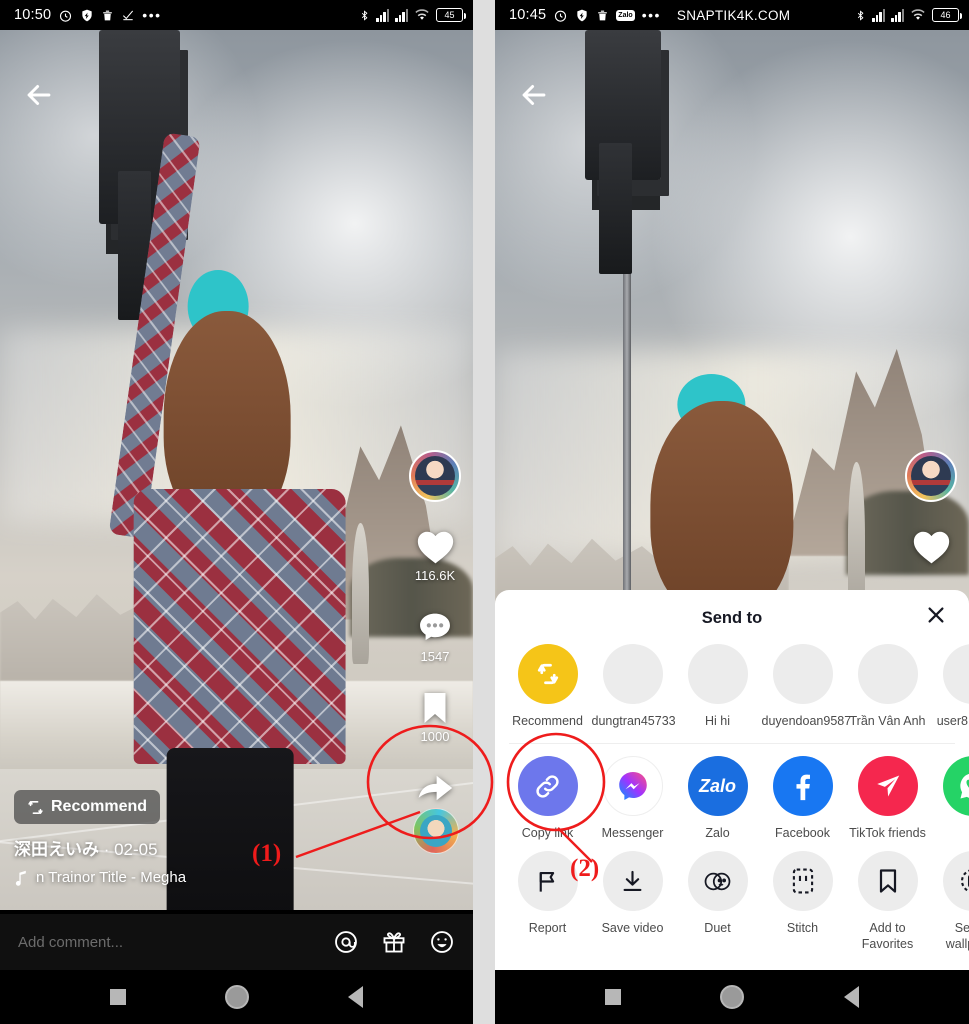 The height and width of the screenshot is (1024, 969). I want to click on comment-button: 1547, so click(435, 636).